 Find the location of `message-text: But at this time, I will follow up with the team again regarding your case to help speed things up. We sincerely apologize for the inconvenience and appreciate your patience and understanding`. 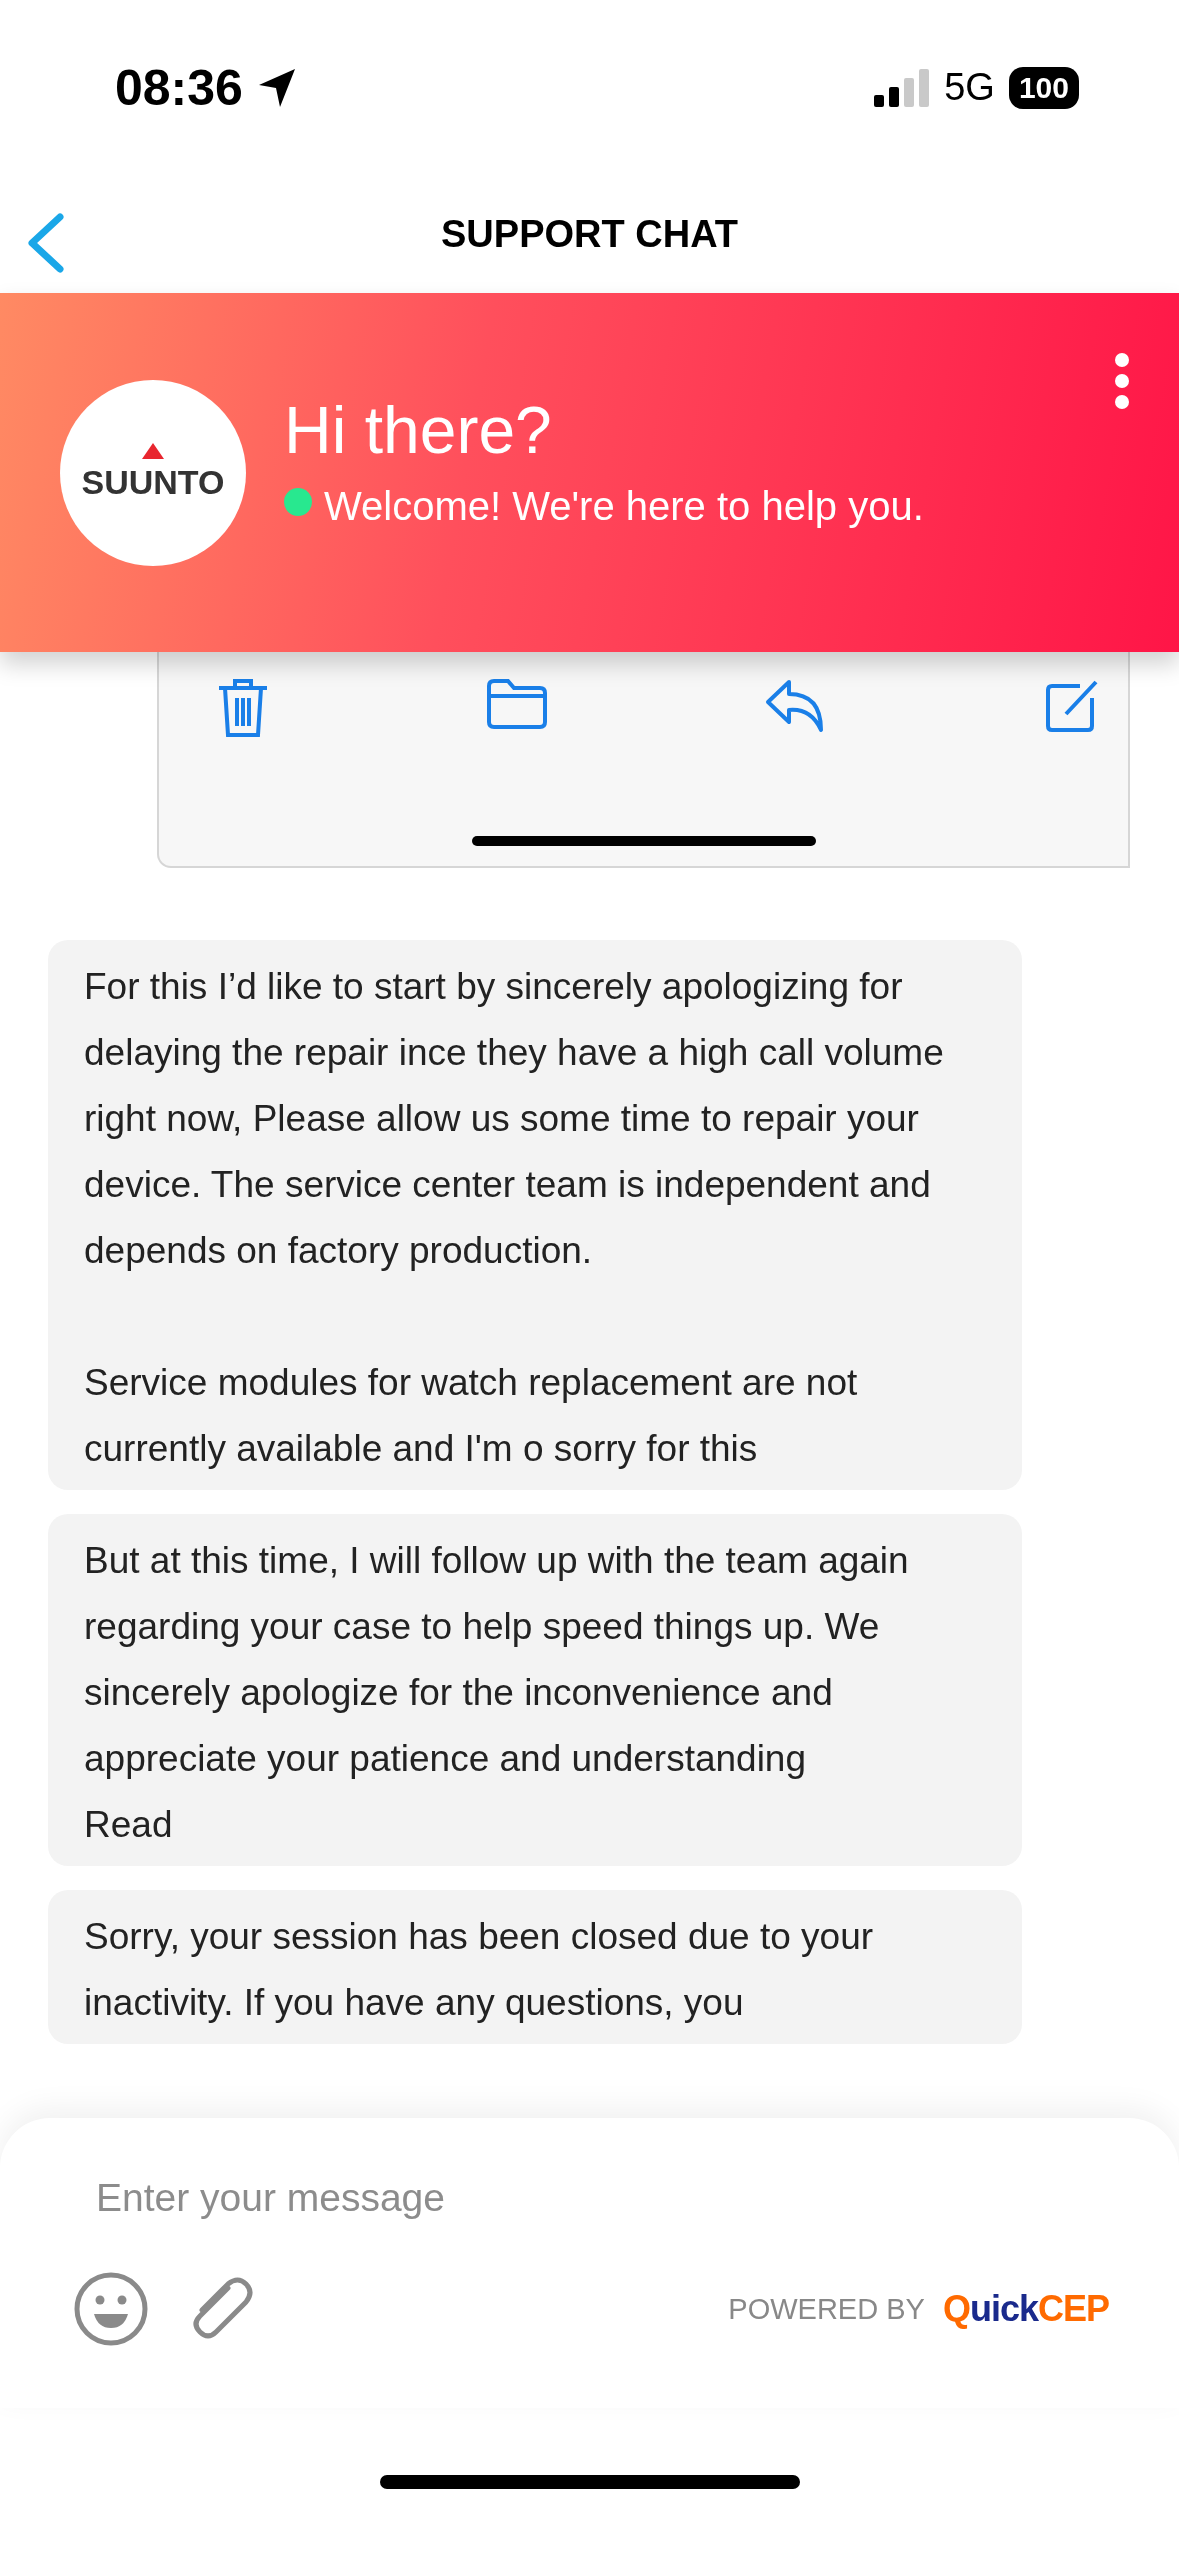

message-text: But at this time, I will follow up with the team again regarding your case to help speed things up. We sincerely apologize for the inconvenience and appreciate your patience and understanding is located at coordinates (497, 1660).